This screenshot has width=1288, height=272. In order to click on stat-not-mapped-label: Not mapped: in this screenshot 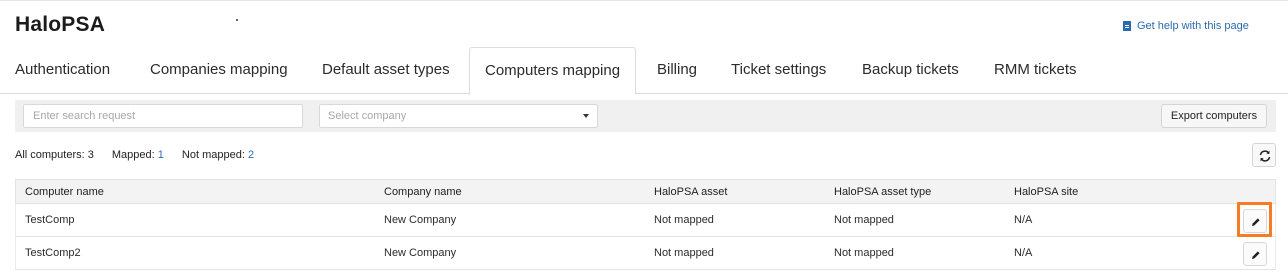, I will do `click(213, 155)`.